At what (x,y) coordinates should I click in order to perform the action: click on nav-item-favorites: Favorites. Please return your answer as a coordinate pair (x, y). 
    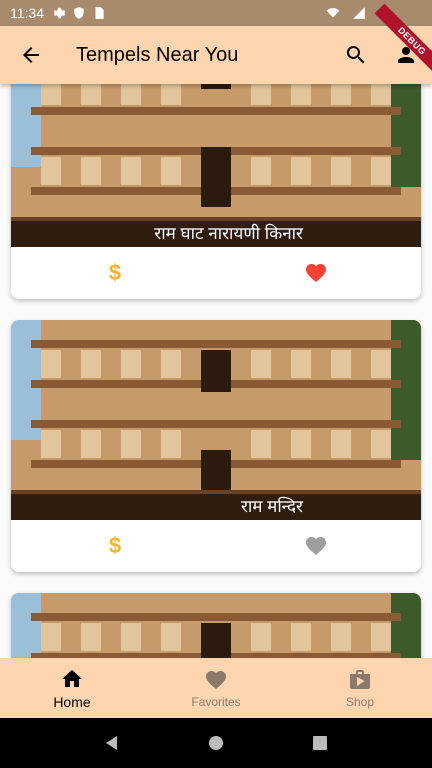
    Looking at the image, I should click on (216, 688).